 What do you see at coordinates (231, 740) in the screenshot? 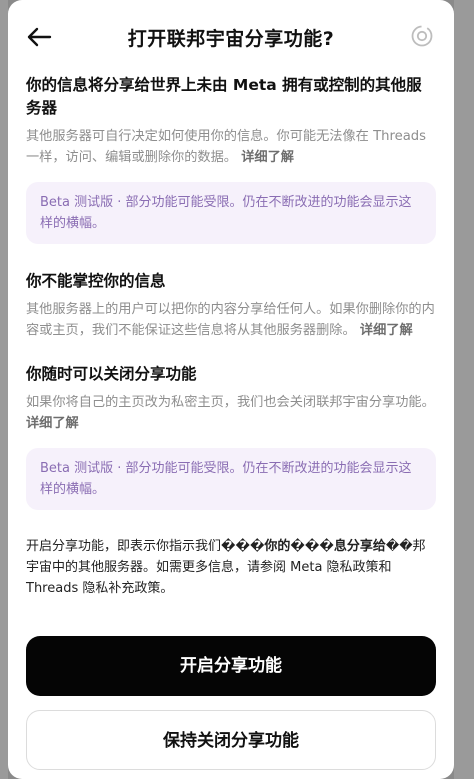
I see `keep-off-button: 保持关闭分享功能` at bounding box center [231, 740].